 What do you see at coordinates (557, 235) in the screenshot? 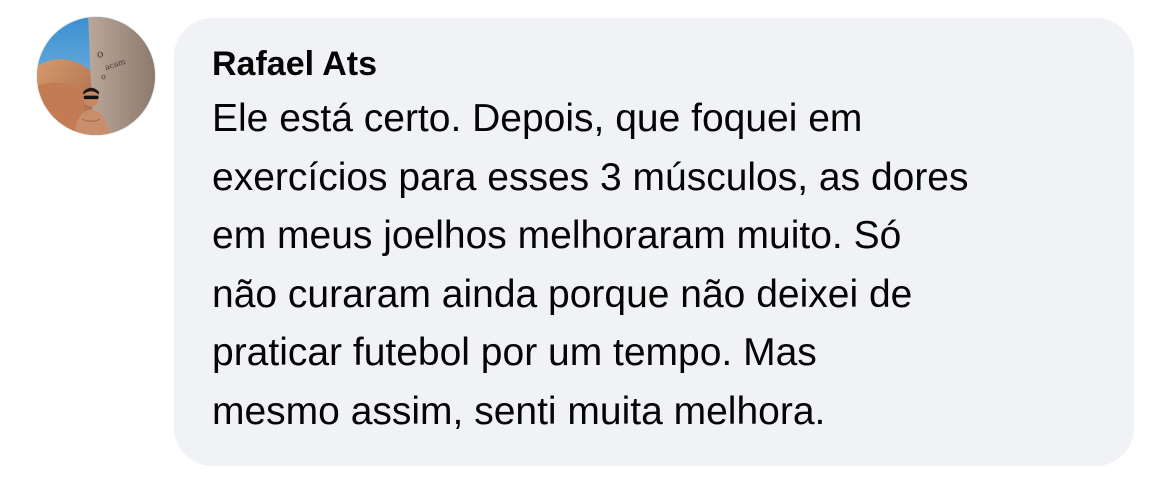
I see `comment-text-line: em meus joelhos melhoraram muito. Só` at bounding box center [557, 235].